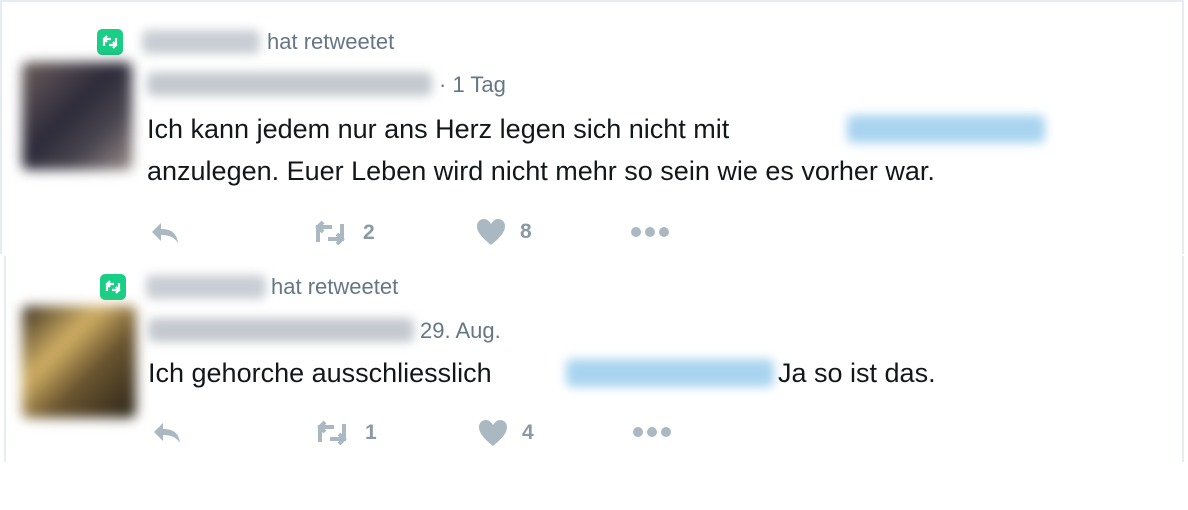 The image size is (1188, 510). What do you see at coordinates (371, 432) in the screenshot?
I see `retweet-count: 1` at bounding box center [371, 432].